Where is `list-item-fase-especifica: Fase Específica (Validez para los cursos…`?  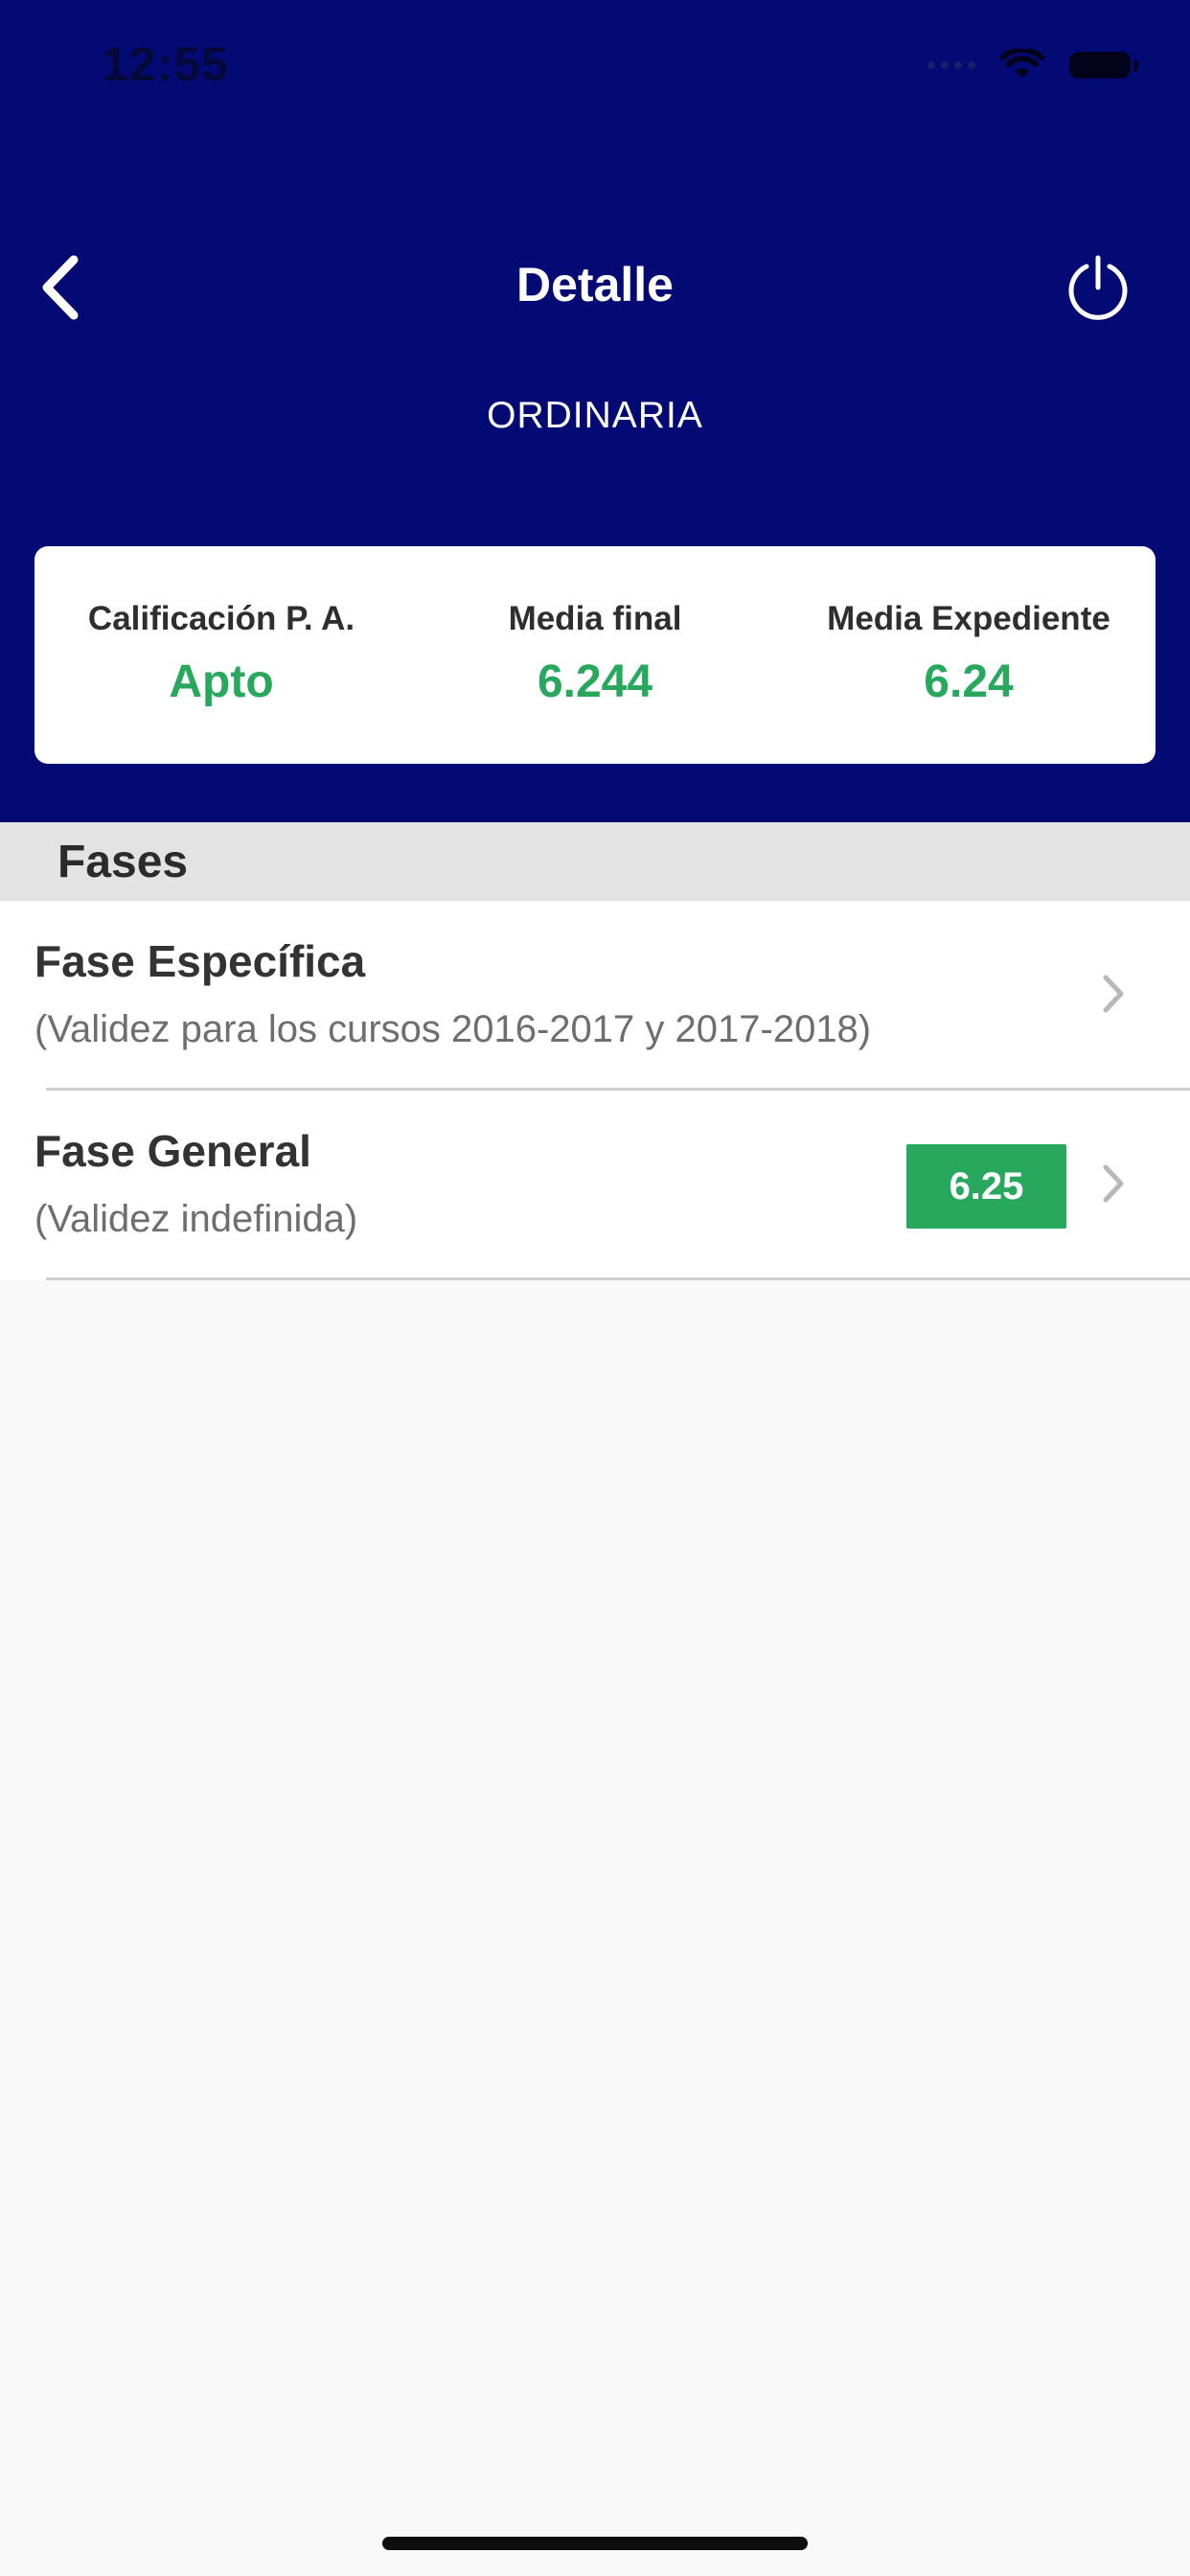 list-item-fase-especifica: Fase Específica (Validez para los cursos… is located at coordinates (595, 996).